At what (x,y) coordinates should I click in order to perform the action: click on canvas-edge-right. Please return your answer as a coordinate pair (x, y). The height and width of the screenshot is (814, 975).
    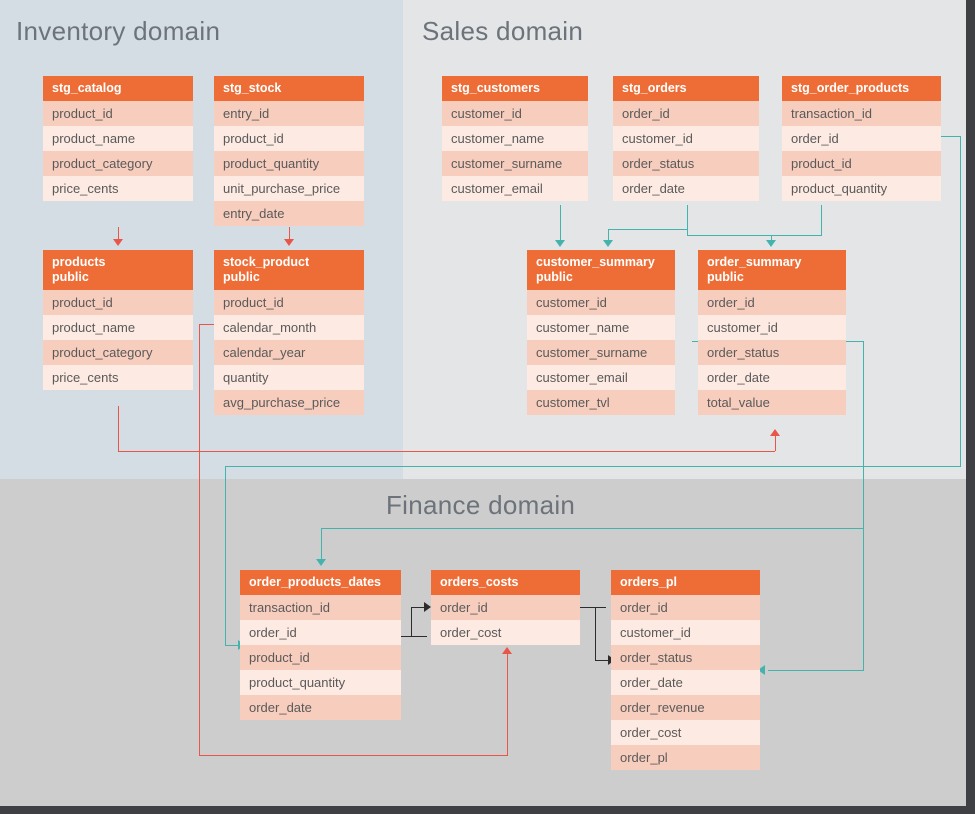
    Looking at the image, I should click on (970, 403).